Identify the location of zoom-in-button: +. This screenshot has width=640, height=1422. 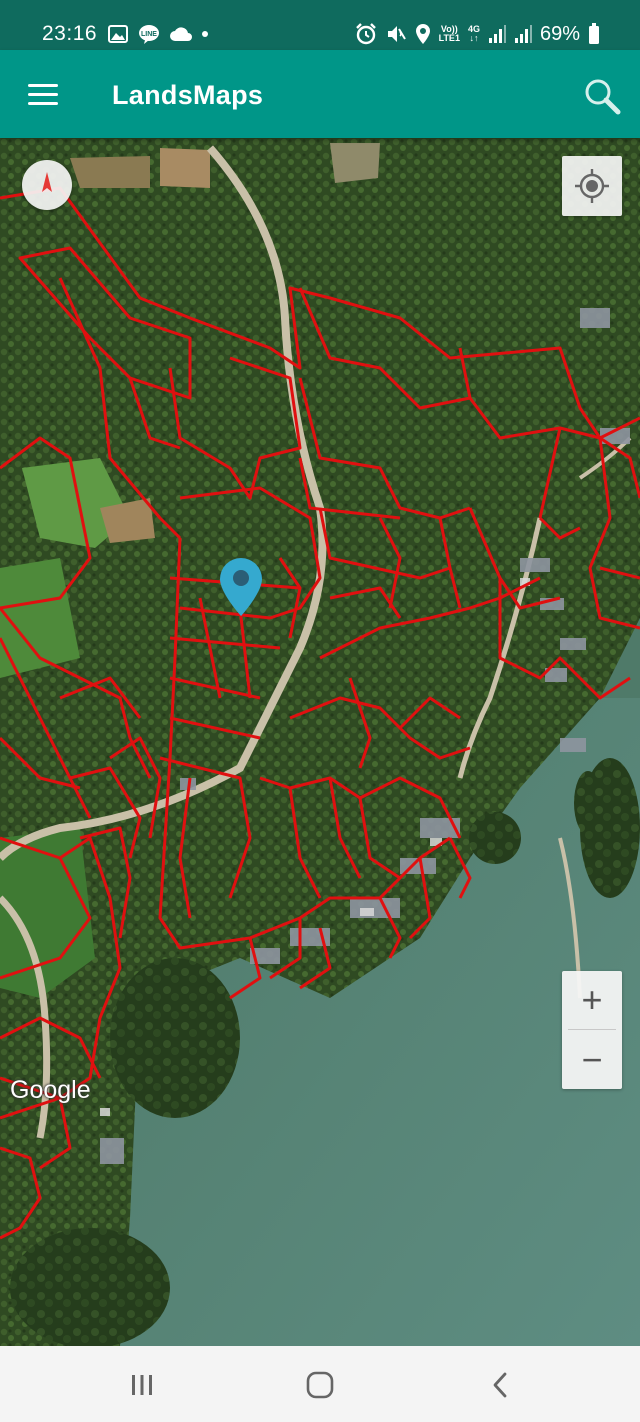
(592, 1000).